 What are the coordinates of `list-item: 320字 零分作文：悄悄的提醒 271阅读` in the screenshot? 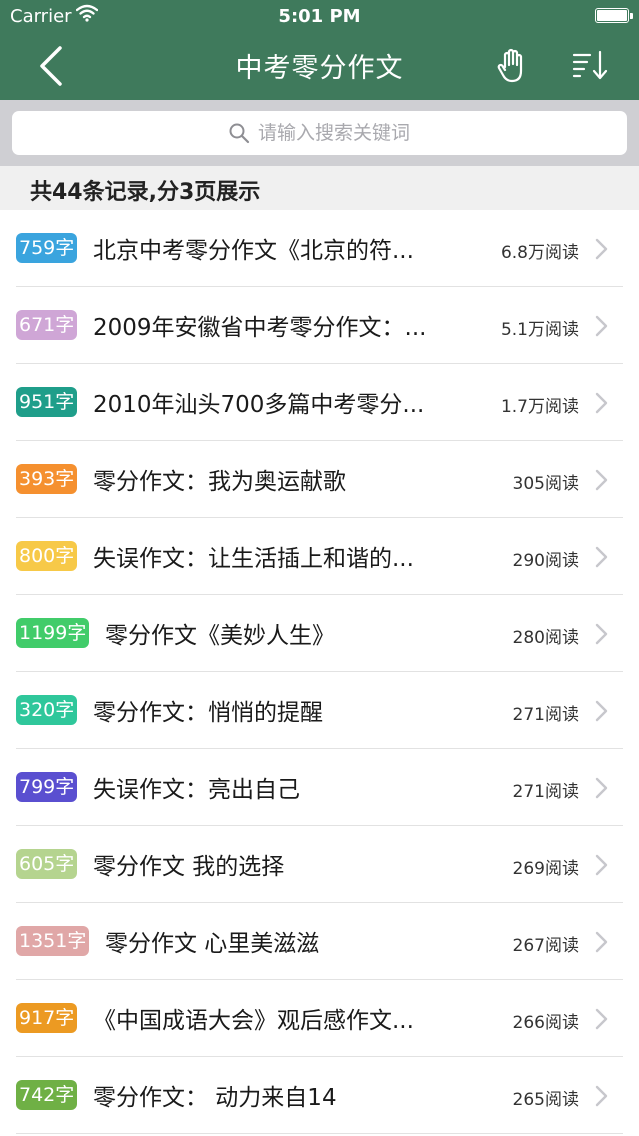 It's located at (319, 710).